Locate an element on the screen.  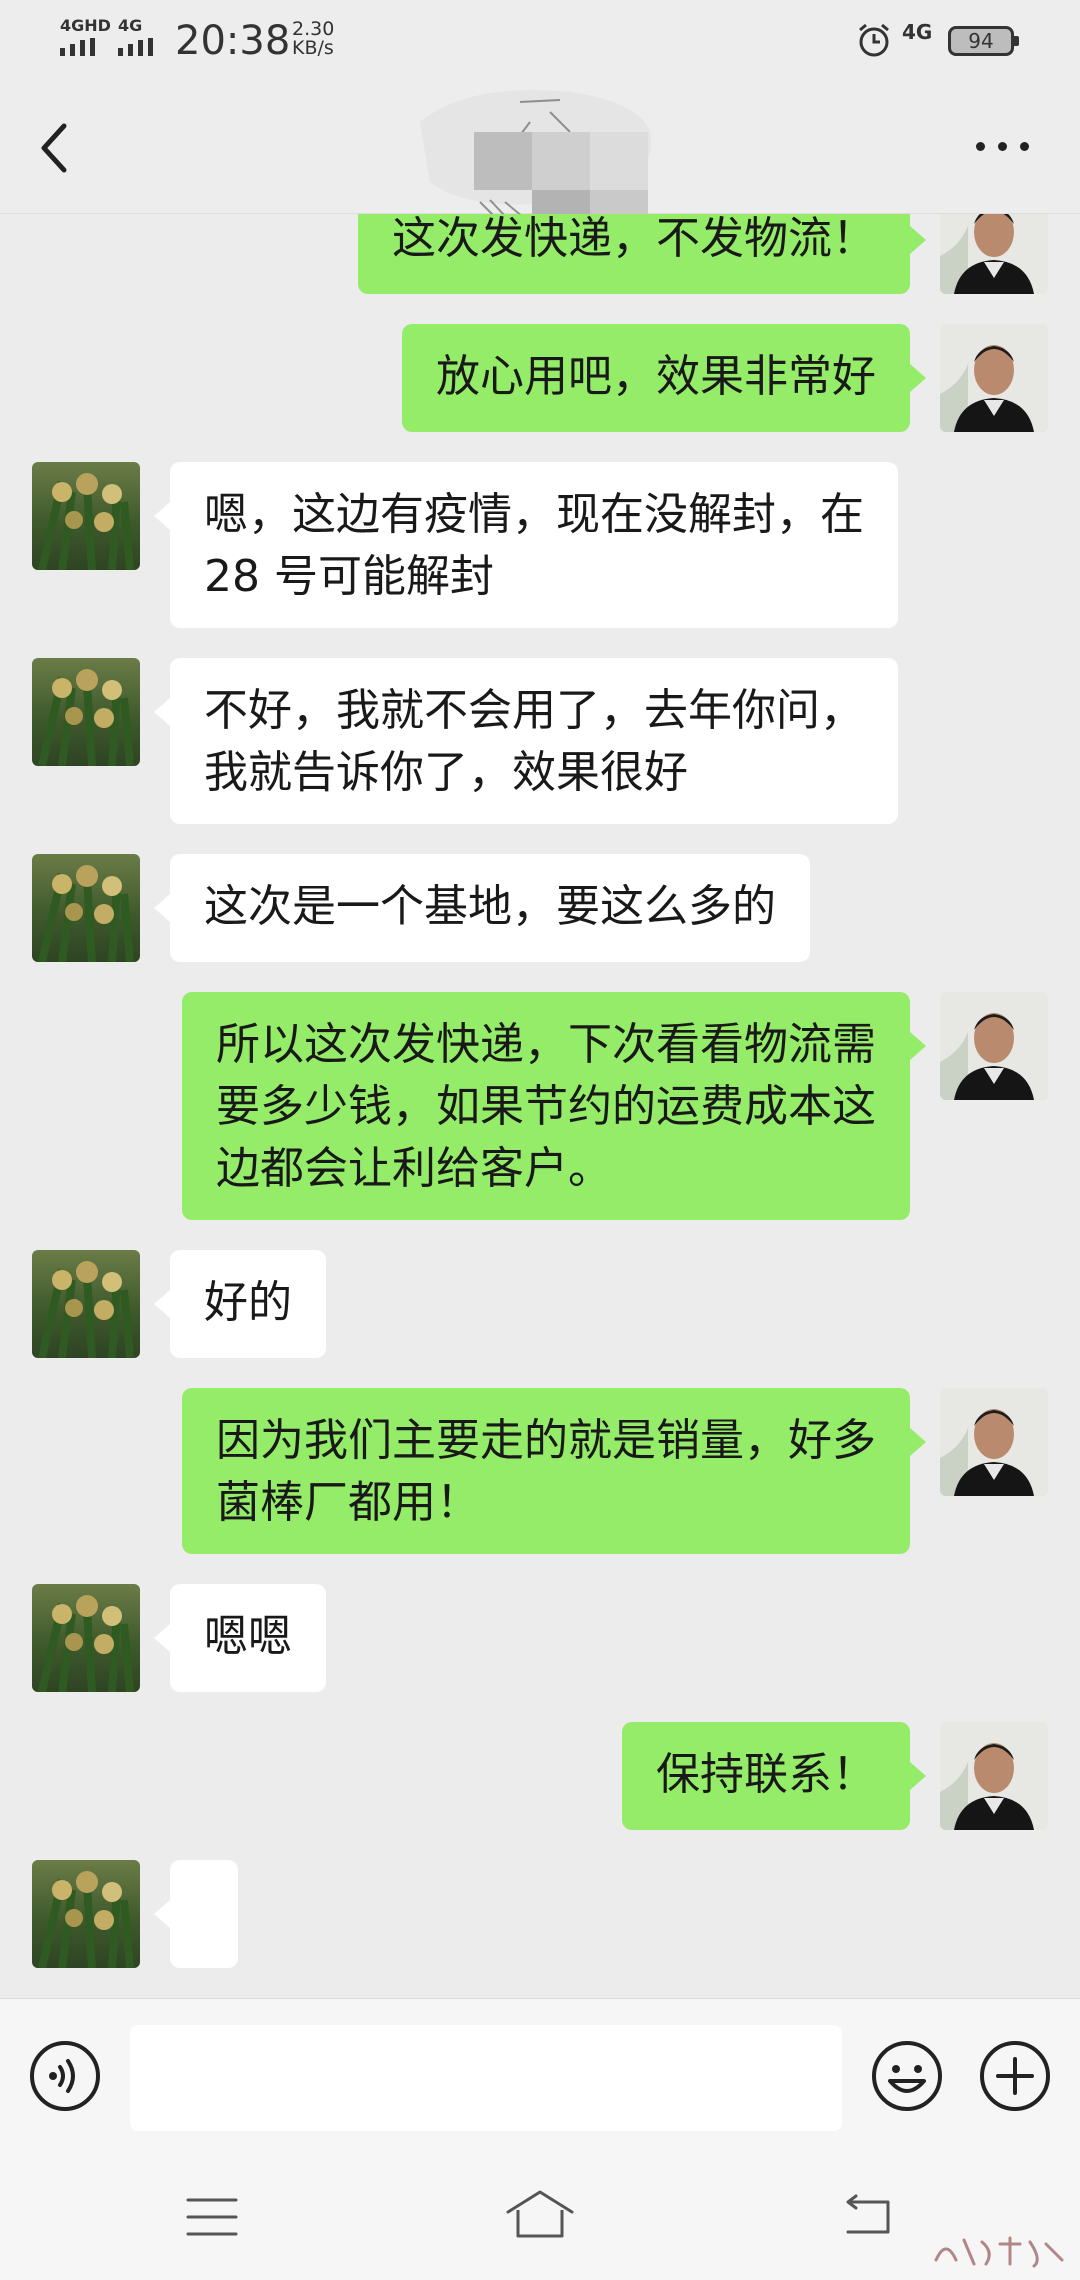
message-line: 好的 is located at coordinates (248, 1302).